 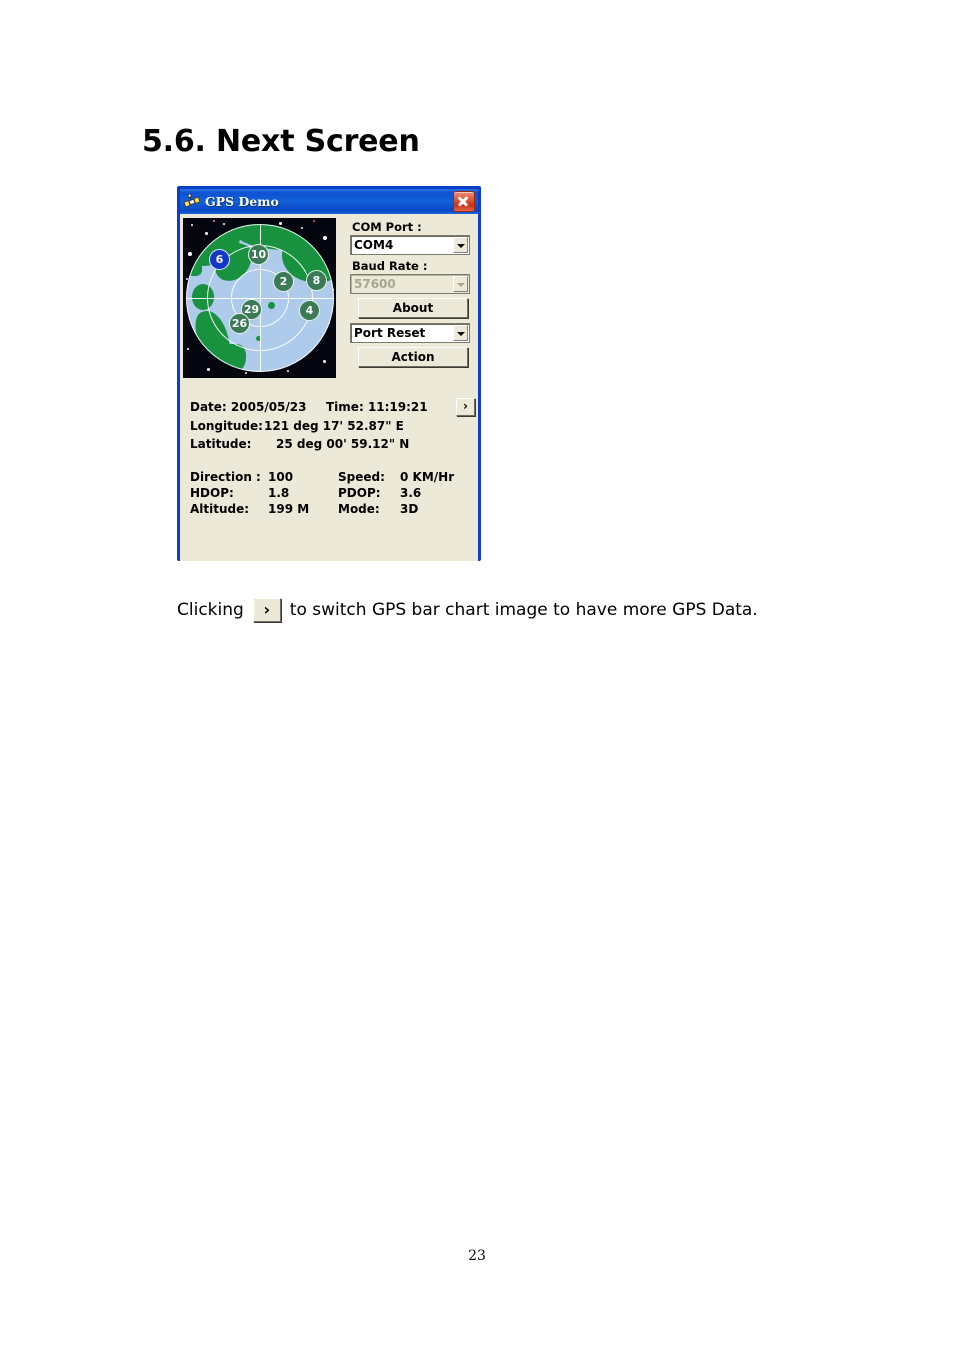 What do you see at coordinates (343, 444) in the screenshot?
I see `latitude-value: 25 deg 00' 59.12" N` at bounding box center [343, 444].